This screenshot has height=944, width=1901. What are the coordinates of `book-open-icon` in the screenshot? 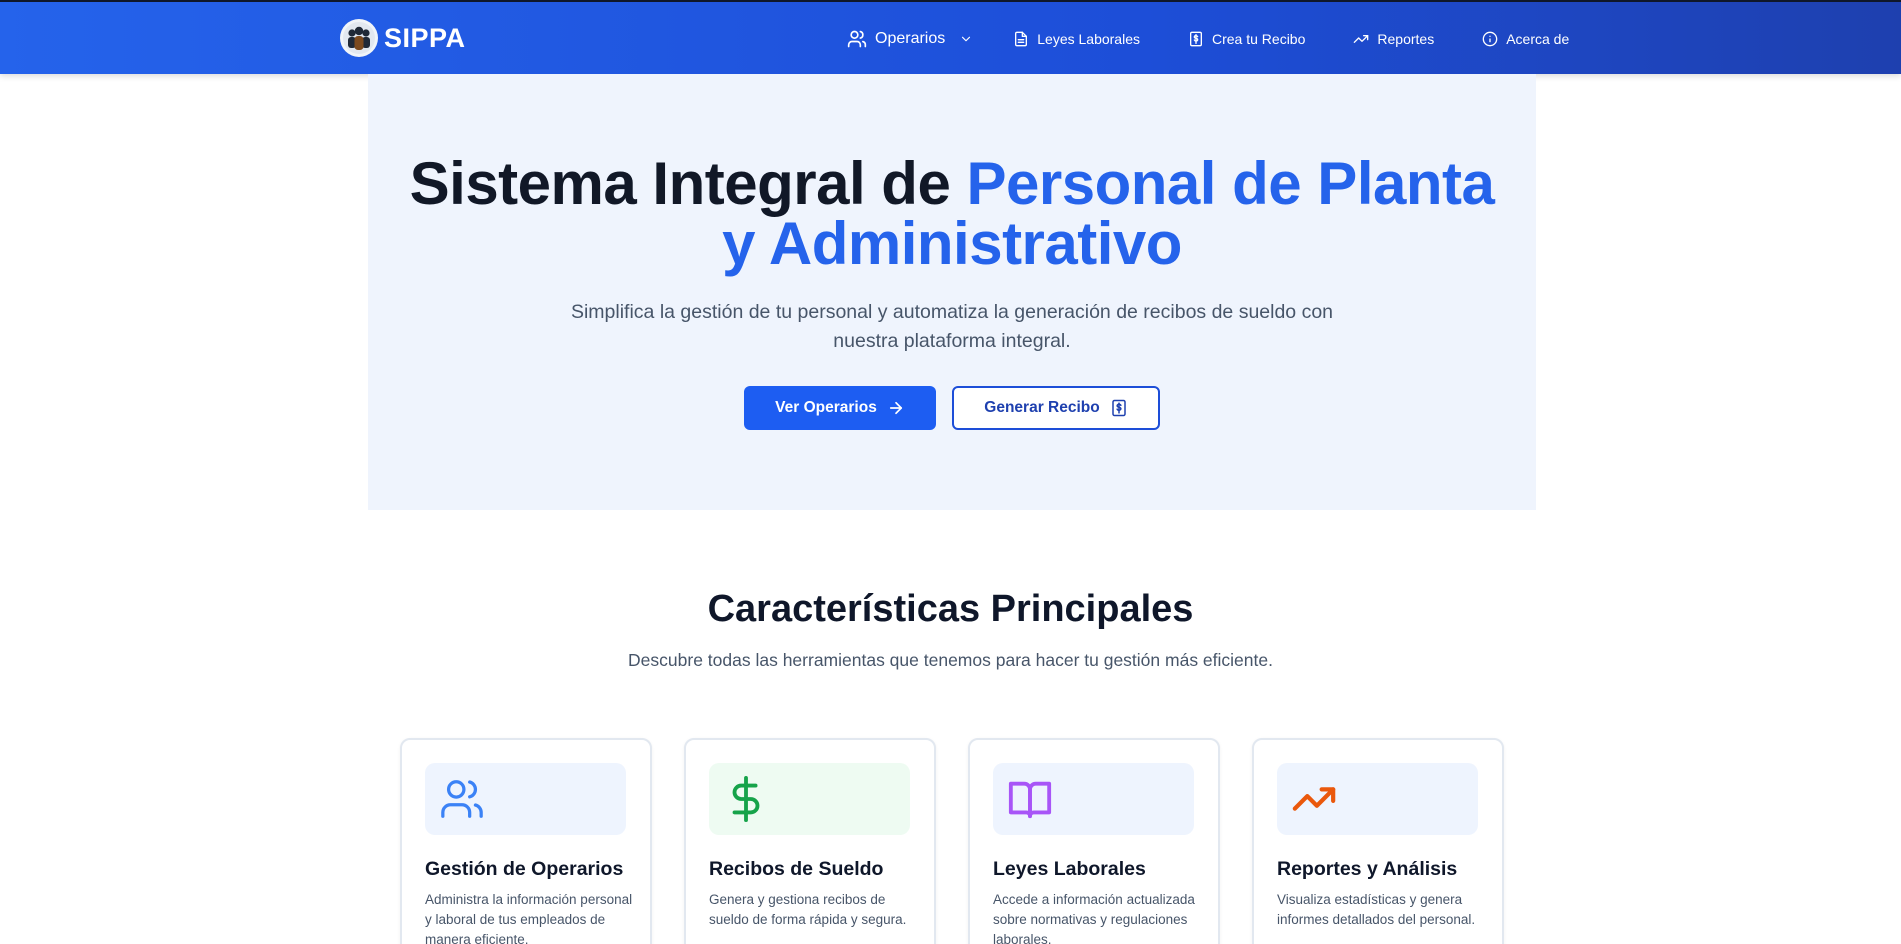 It's located at (1030, 800).